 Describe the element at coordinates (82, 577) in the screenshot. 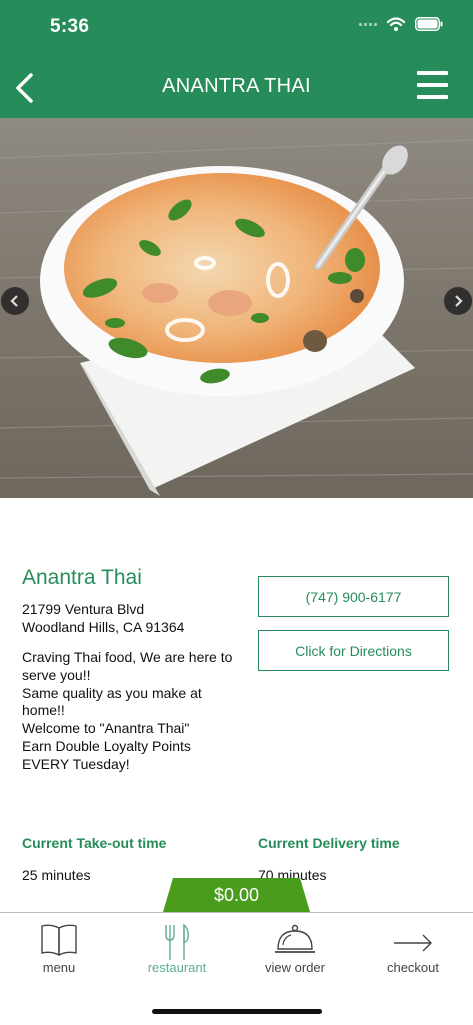

I see `restaurant-name: Anantra Thai` at that location.